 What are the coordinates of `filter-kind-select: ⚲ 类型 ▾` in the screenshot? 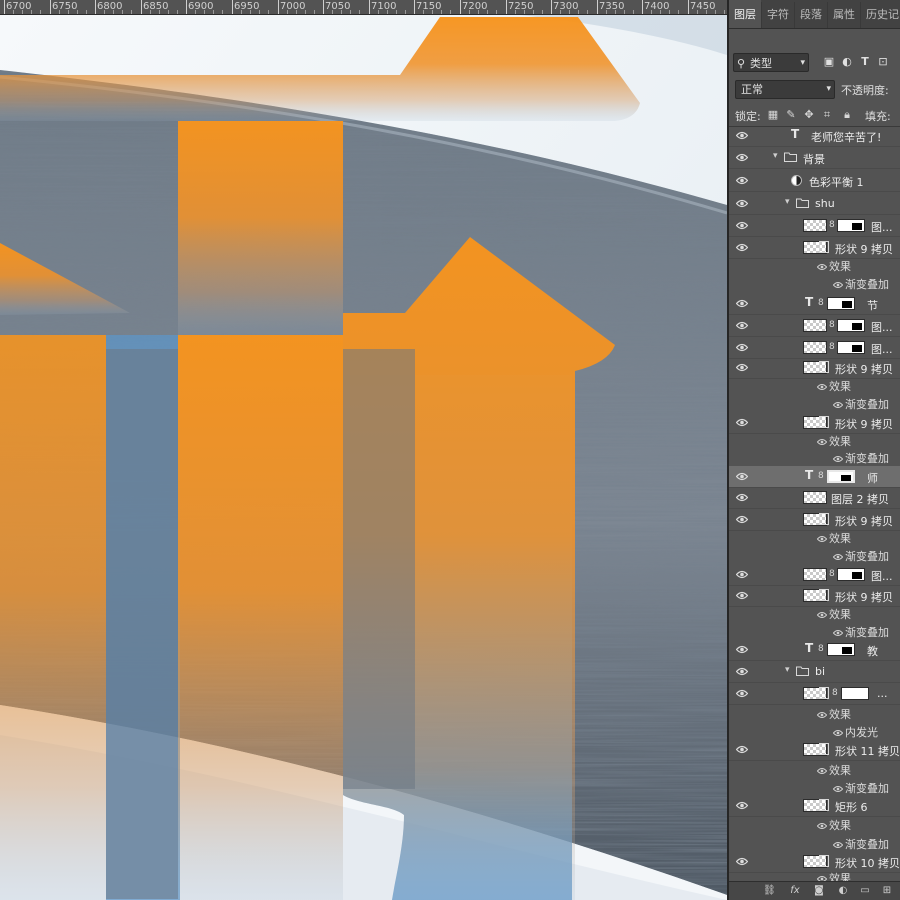 It's located at (771, 62).